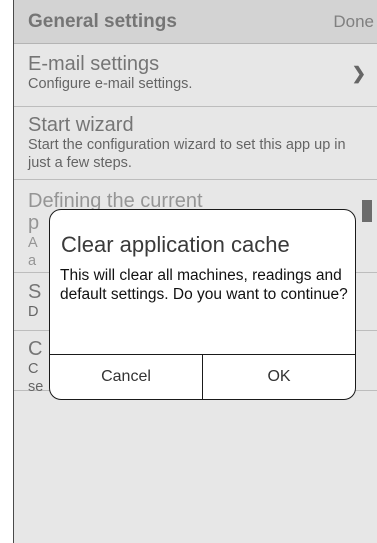  Describe the element at coordinates (126, 377) in the screenshot. I see `cancel-button: Cancel` at that location.